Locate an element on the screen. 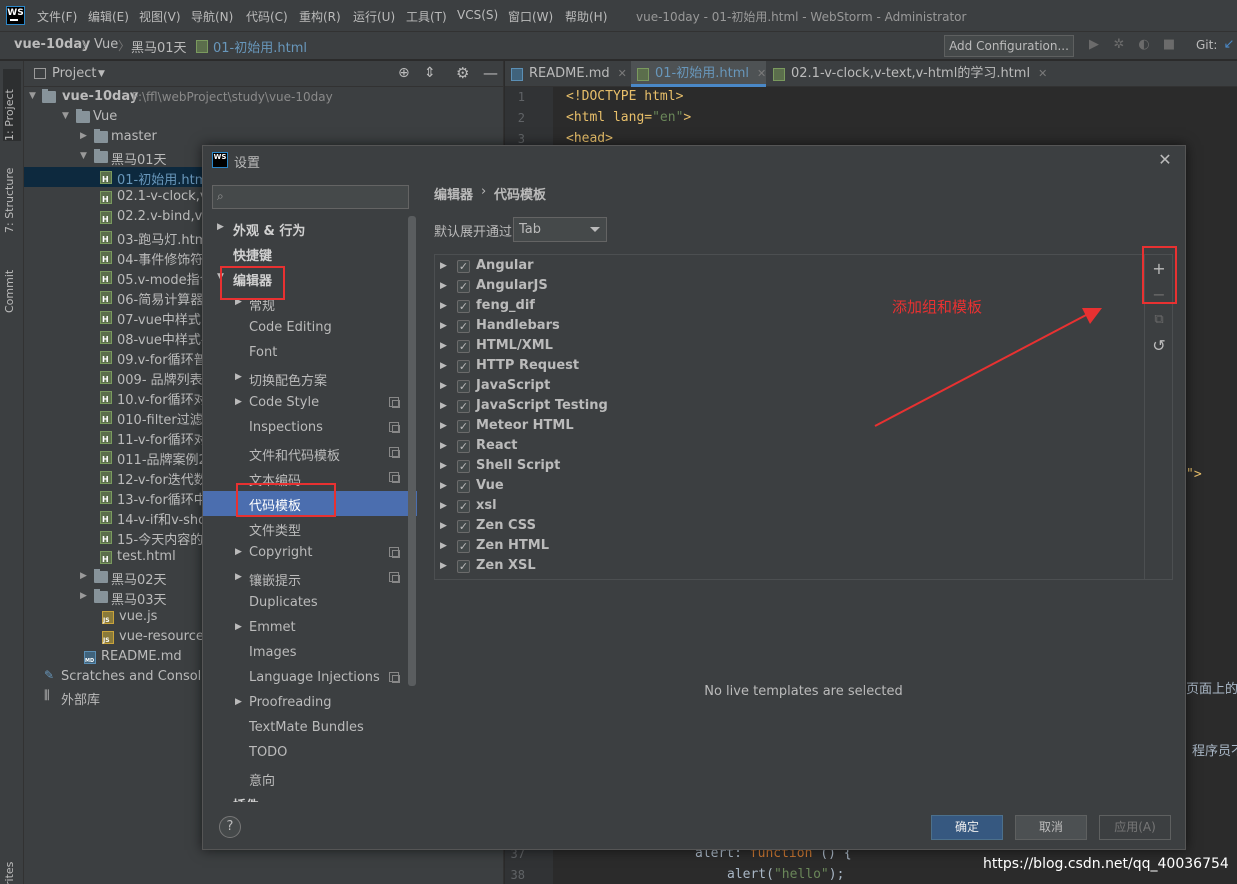 Image resolution: width=1237 pixels, height=884 pixels. code-line-3: <head> is located at coordinates (589, 138).